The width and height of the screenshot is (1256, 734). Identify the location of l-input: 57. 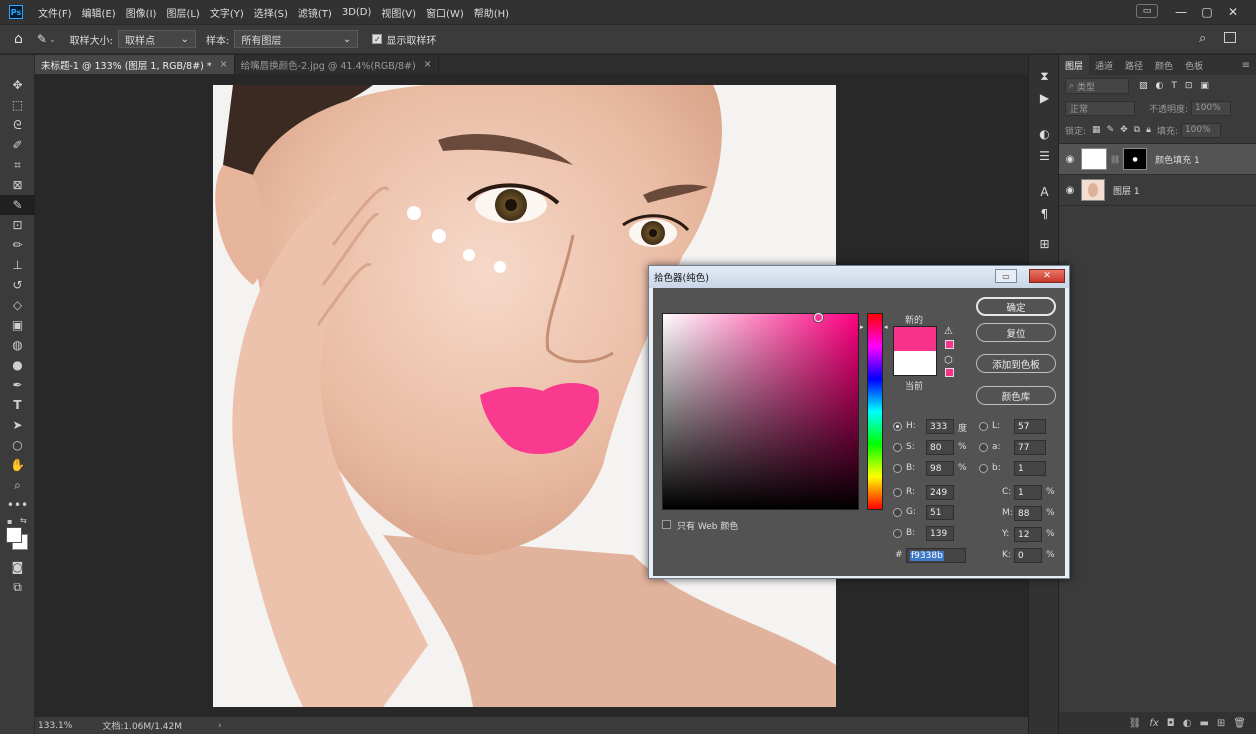
(1030, 426).